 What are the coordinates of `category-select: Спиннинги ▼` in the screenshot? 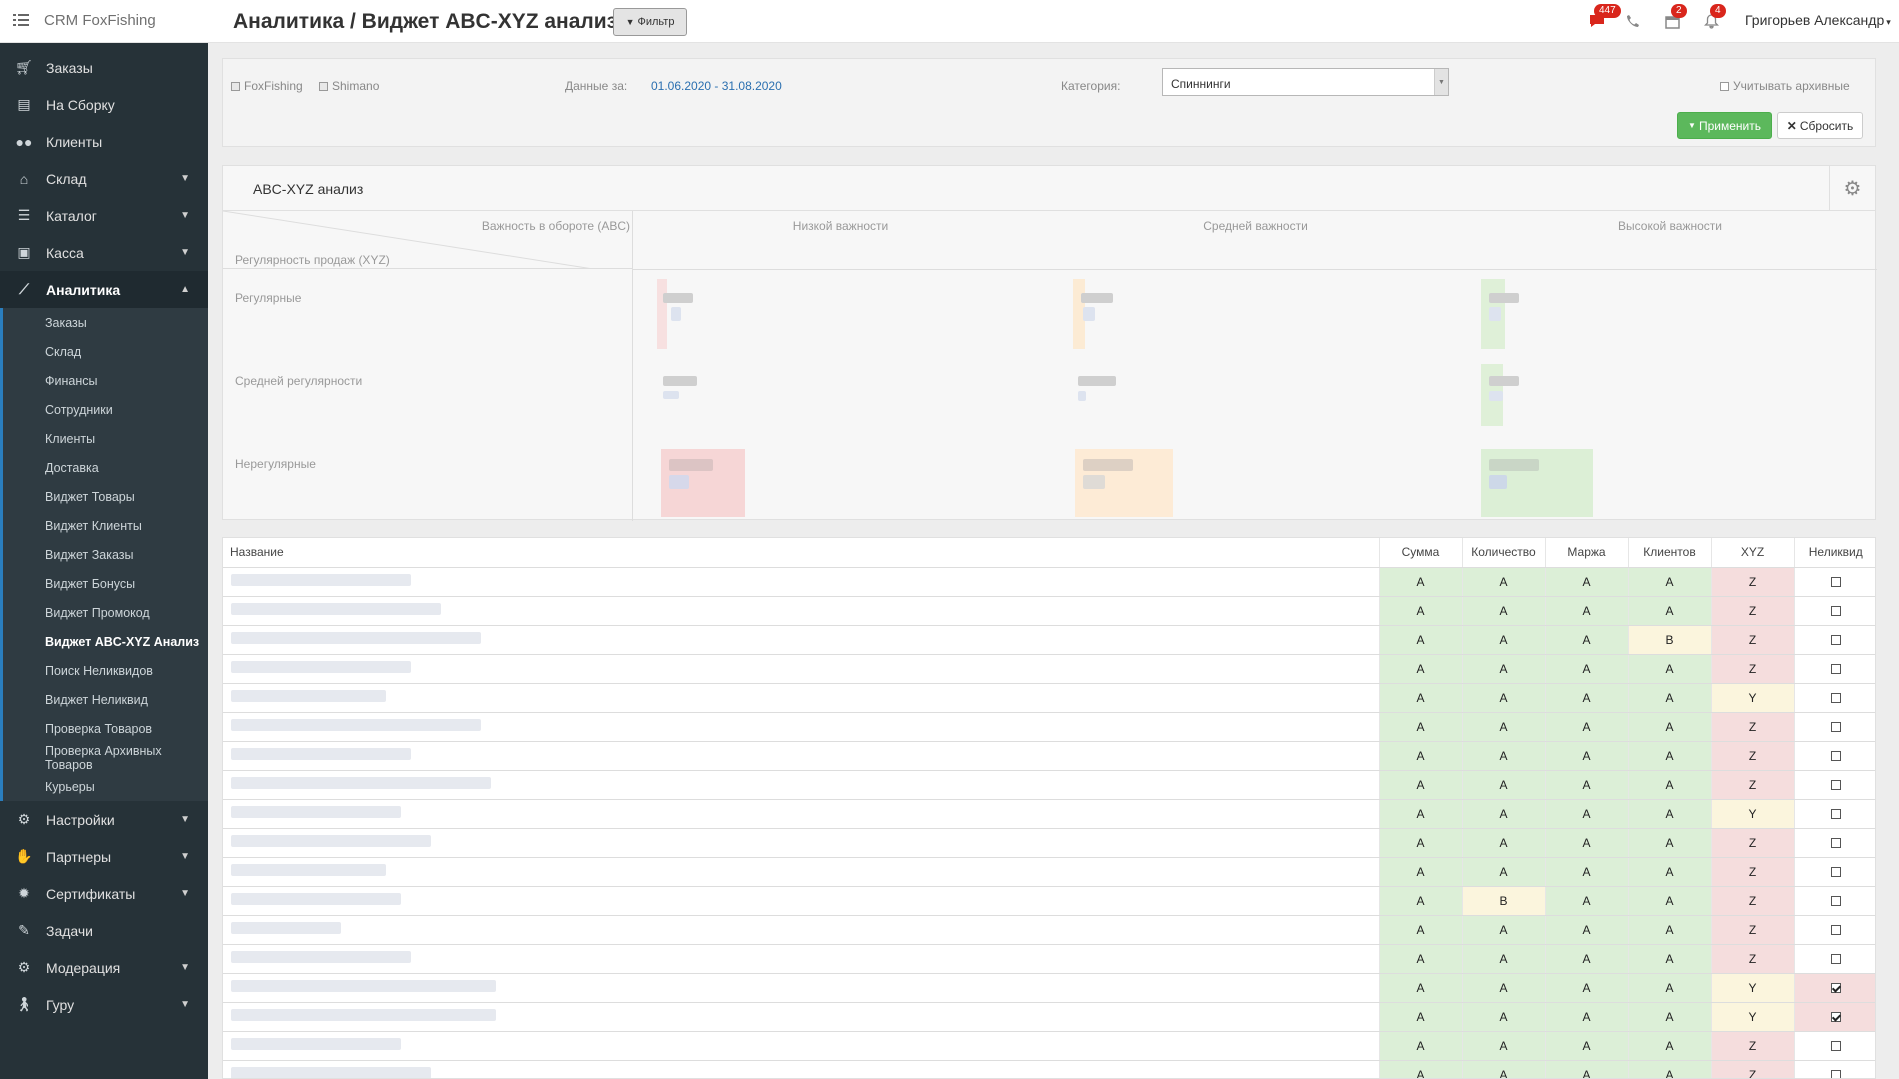 It's located at (1305, 82).